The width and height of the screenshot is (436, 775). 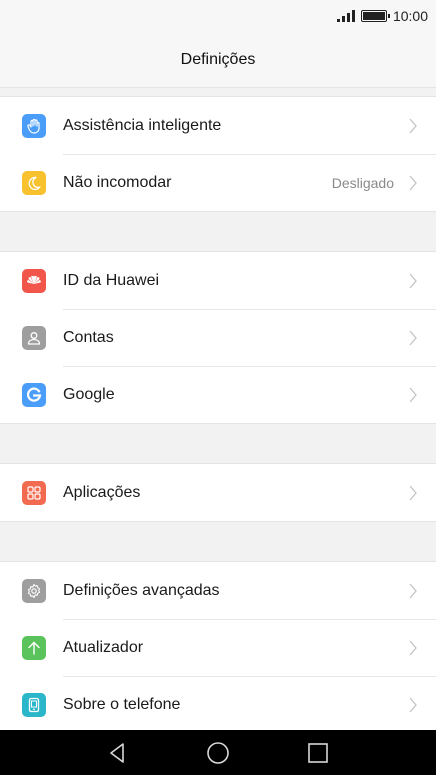 I want to click on back-button, so click(x=118, y=753).